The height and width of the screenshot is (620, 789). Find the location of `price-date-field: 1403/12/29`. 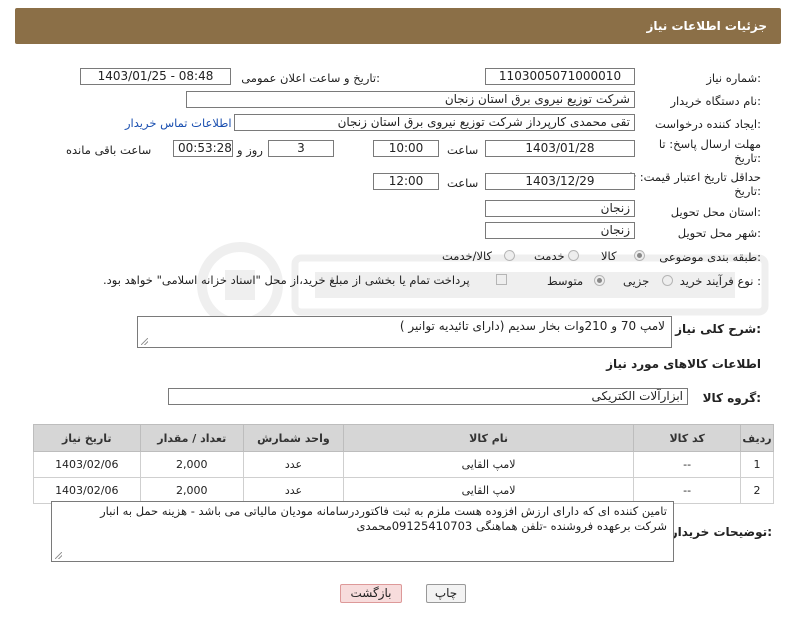

price-date-field: 1403/12/29 is located at coordinates (560, 181).